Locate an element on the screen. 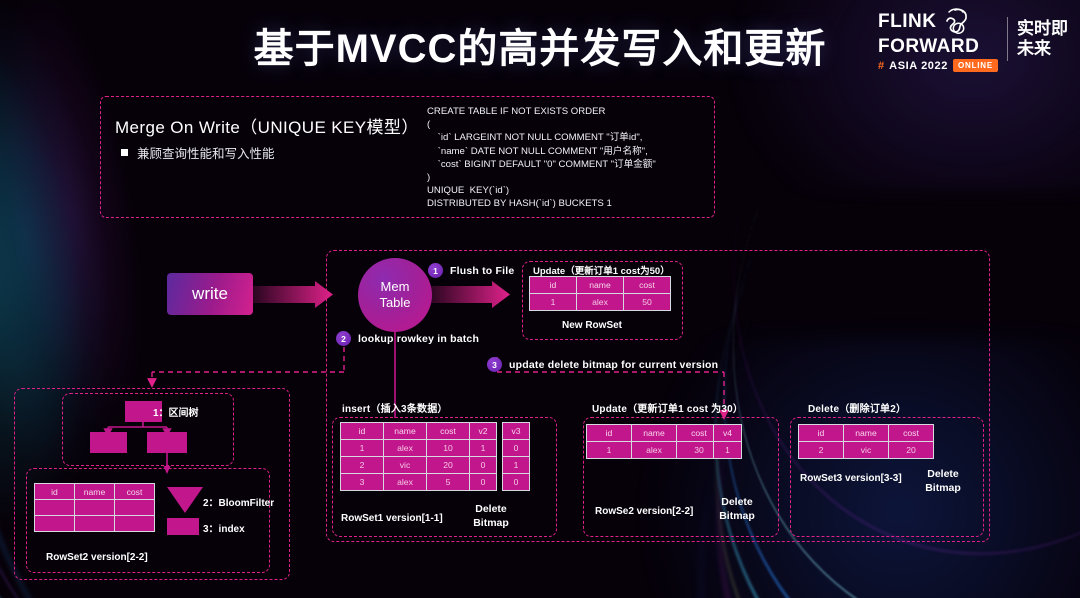 The width and height of the screenshot is (1080, 598). step-1-flush-to-file: 1 Flush to File is located at coordinates (471, 270).